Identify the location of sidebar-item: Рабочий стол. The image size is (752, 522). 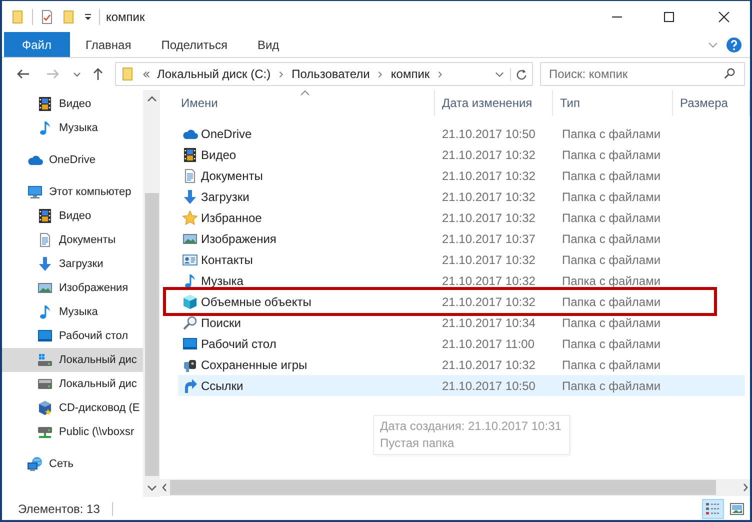
(72, 336).